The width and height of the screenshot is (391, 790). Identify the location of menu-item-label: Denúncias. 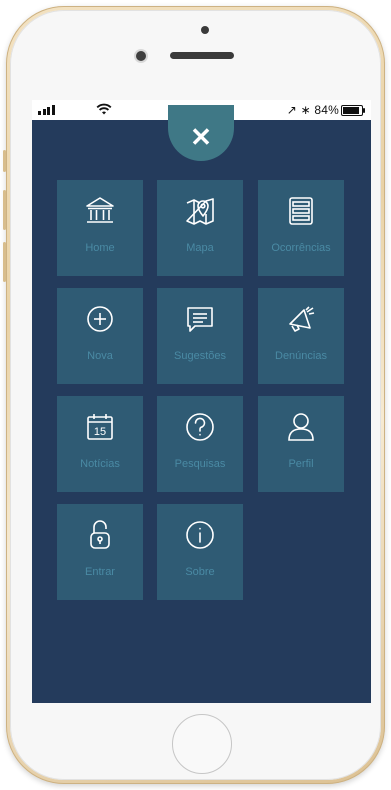
(301, 356).